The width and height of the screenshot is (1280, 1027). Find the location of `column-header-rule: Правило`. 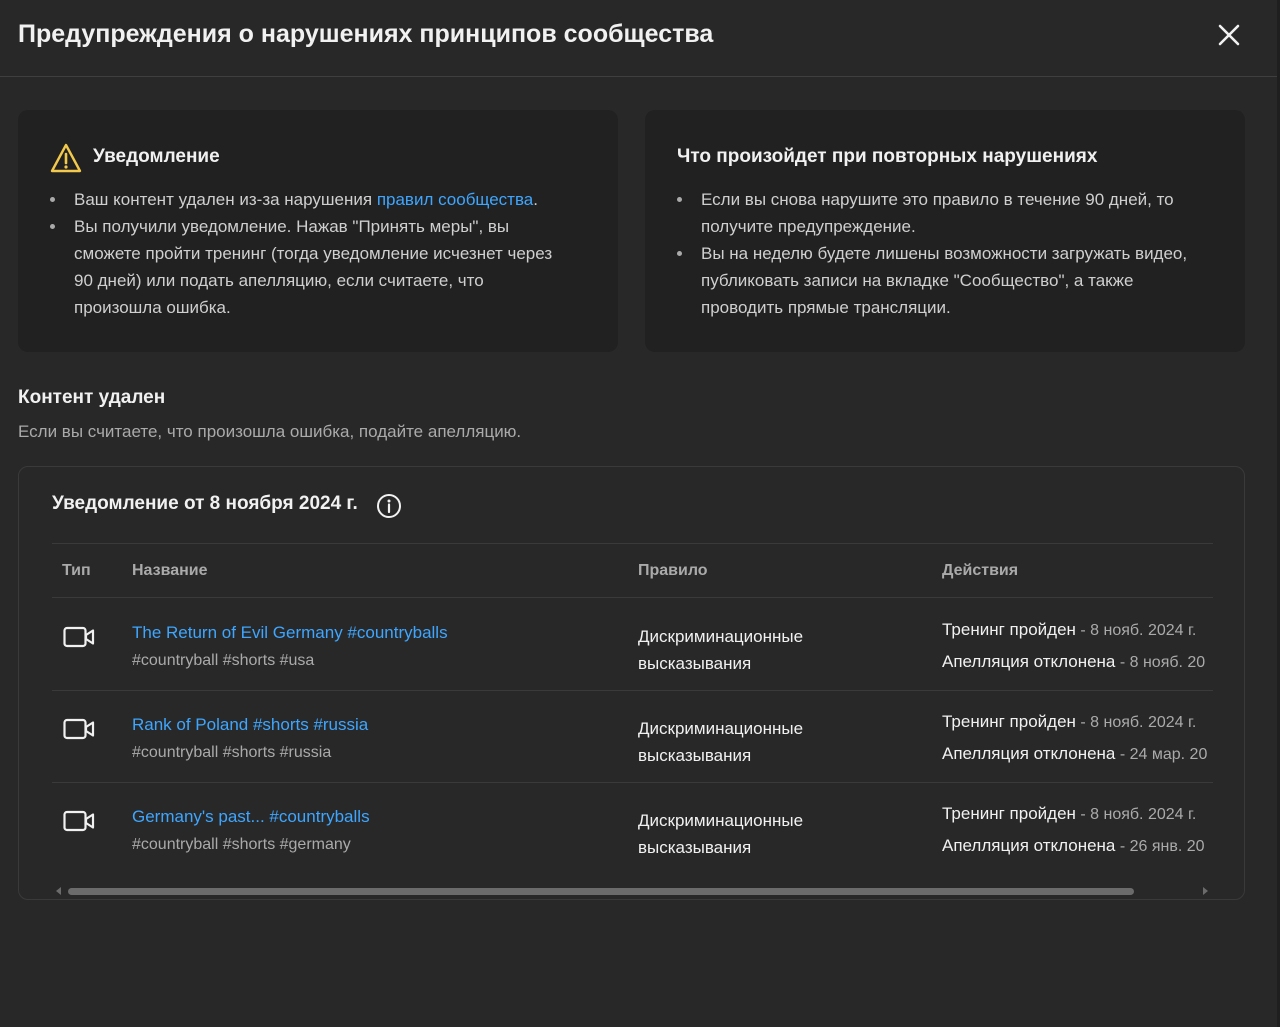

column-header-rule: Правило is located at coordinates (673, 570).